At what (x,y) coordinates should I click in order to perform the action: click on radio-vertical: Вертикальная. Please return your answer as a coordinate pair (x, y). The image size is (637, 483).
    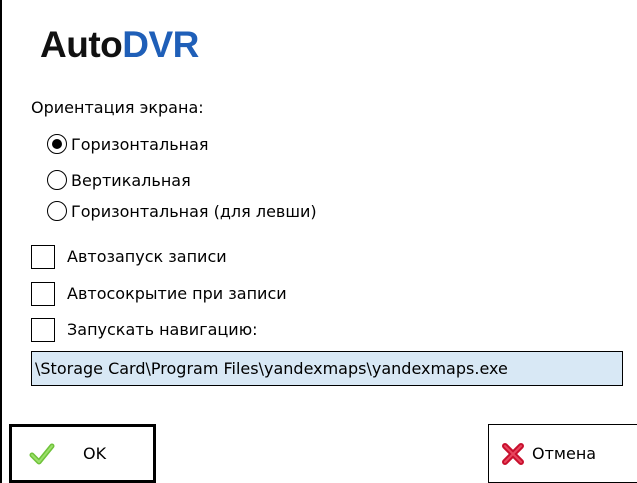
    Looking at the image, I should click on (119, 180).